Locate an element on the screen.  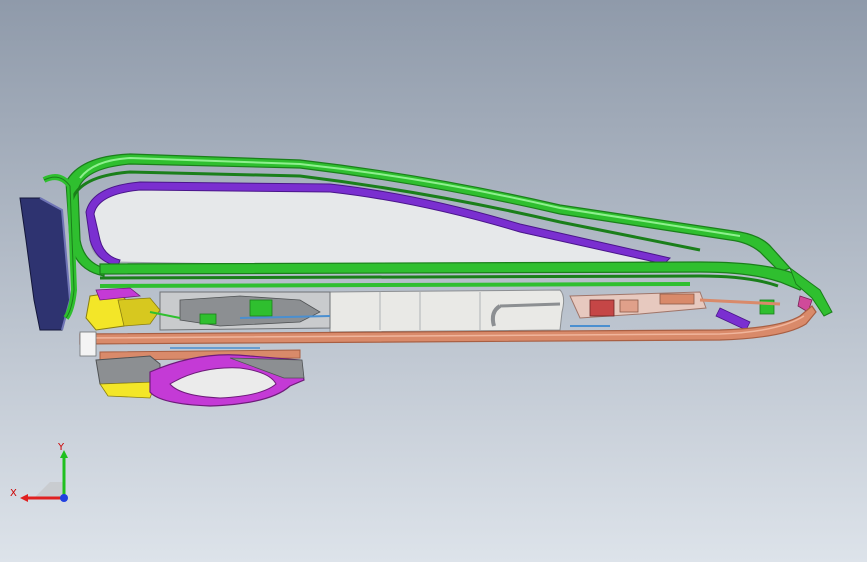
x-axis-label: X is located at coordinates (13, 493).